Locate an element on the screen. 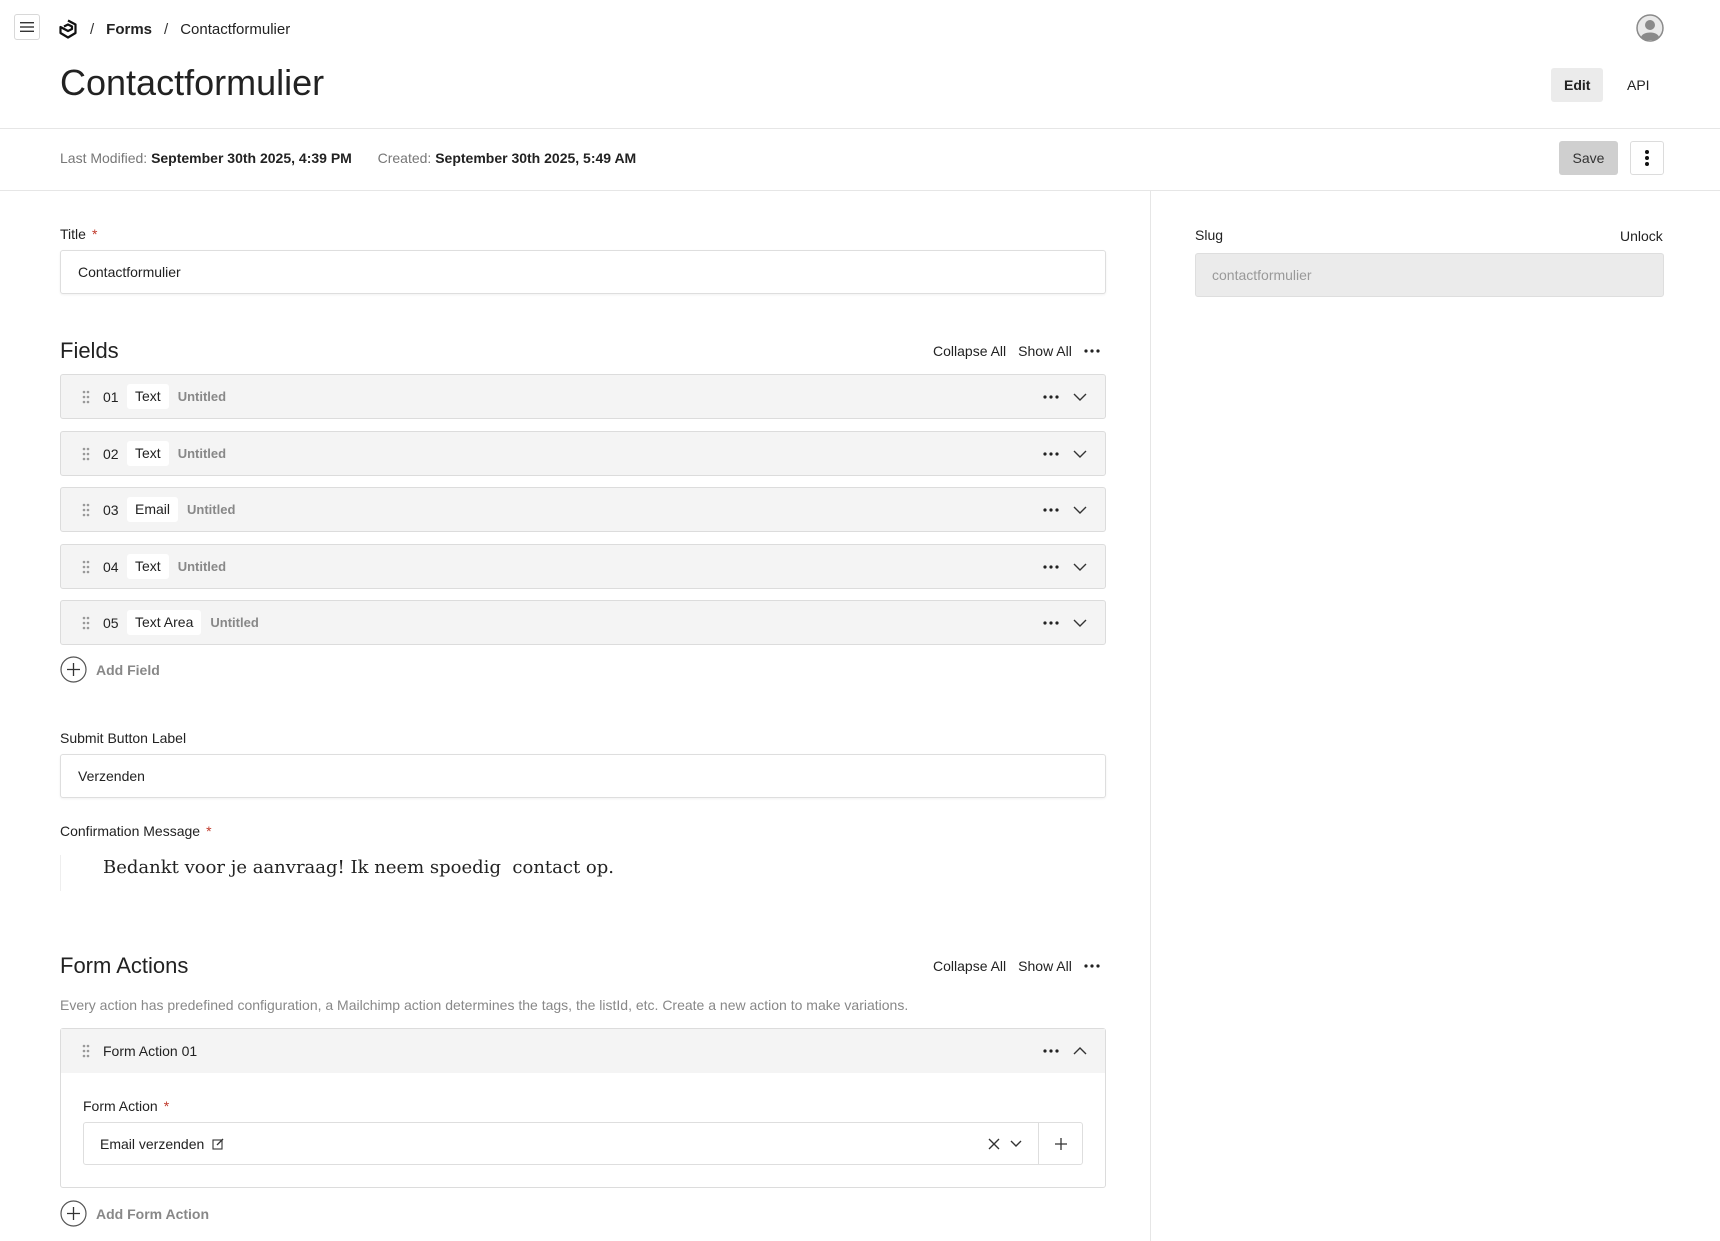 The height and width of the screenshot is (1241, 1720). fields-controls: Collapse All Show All is located at coordinates (1016, 351).